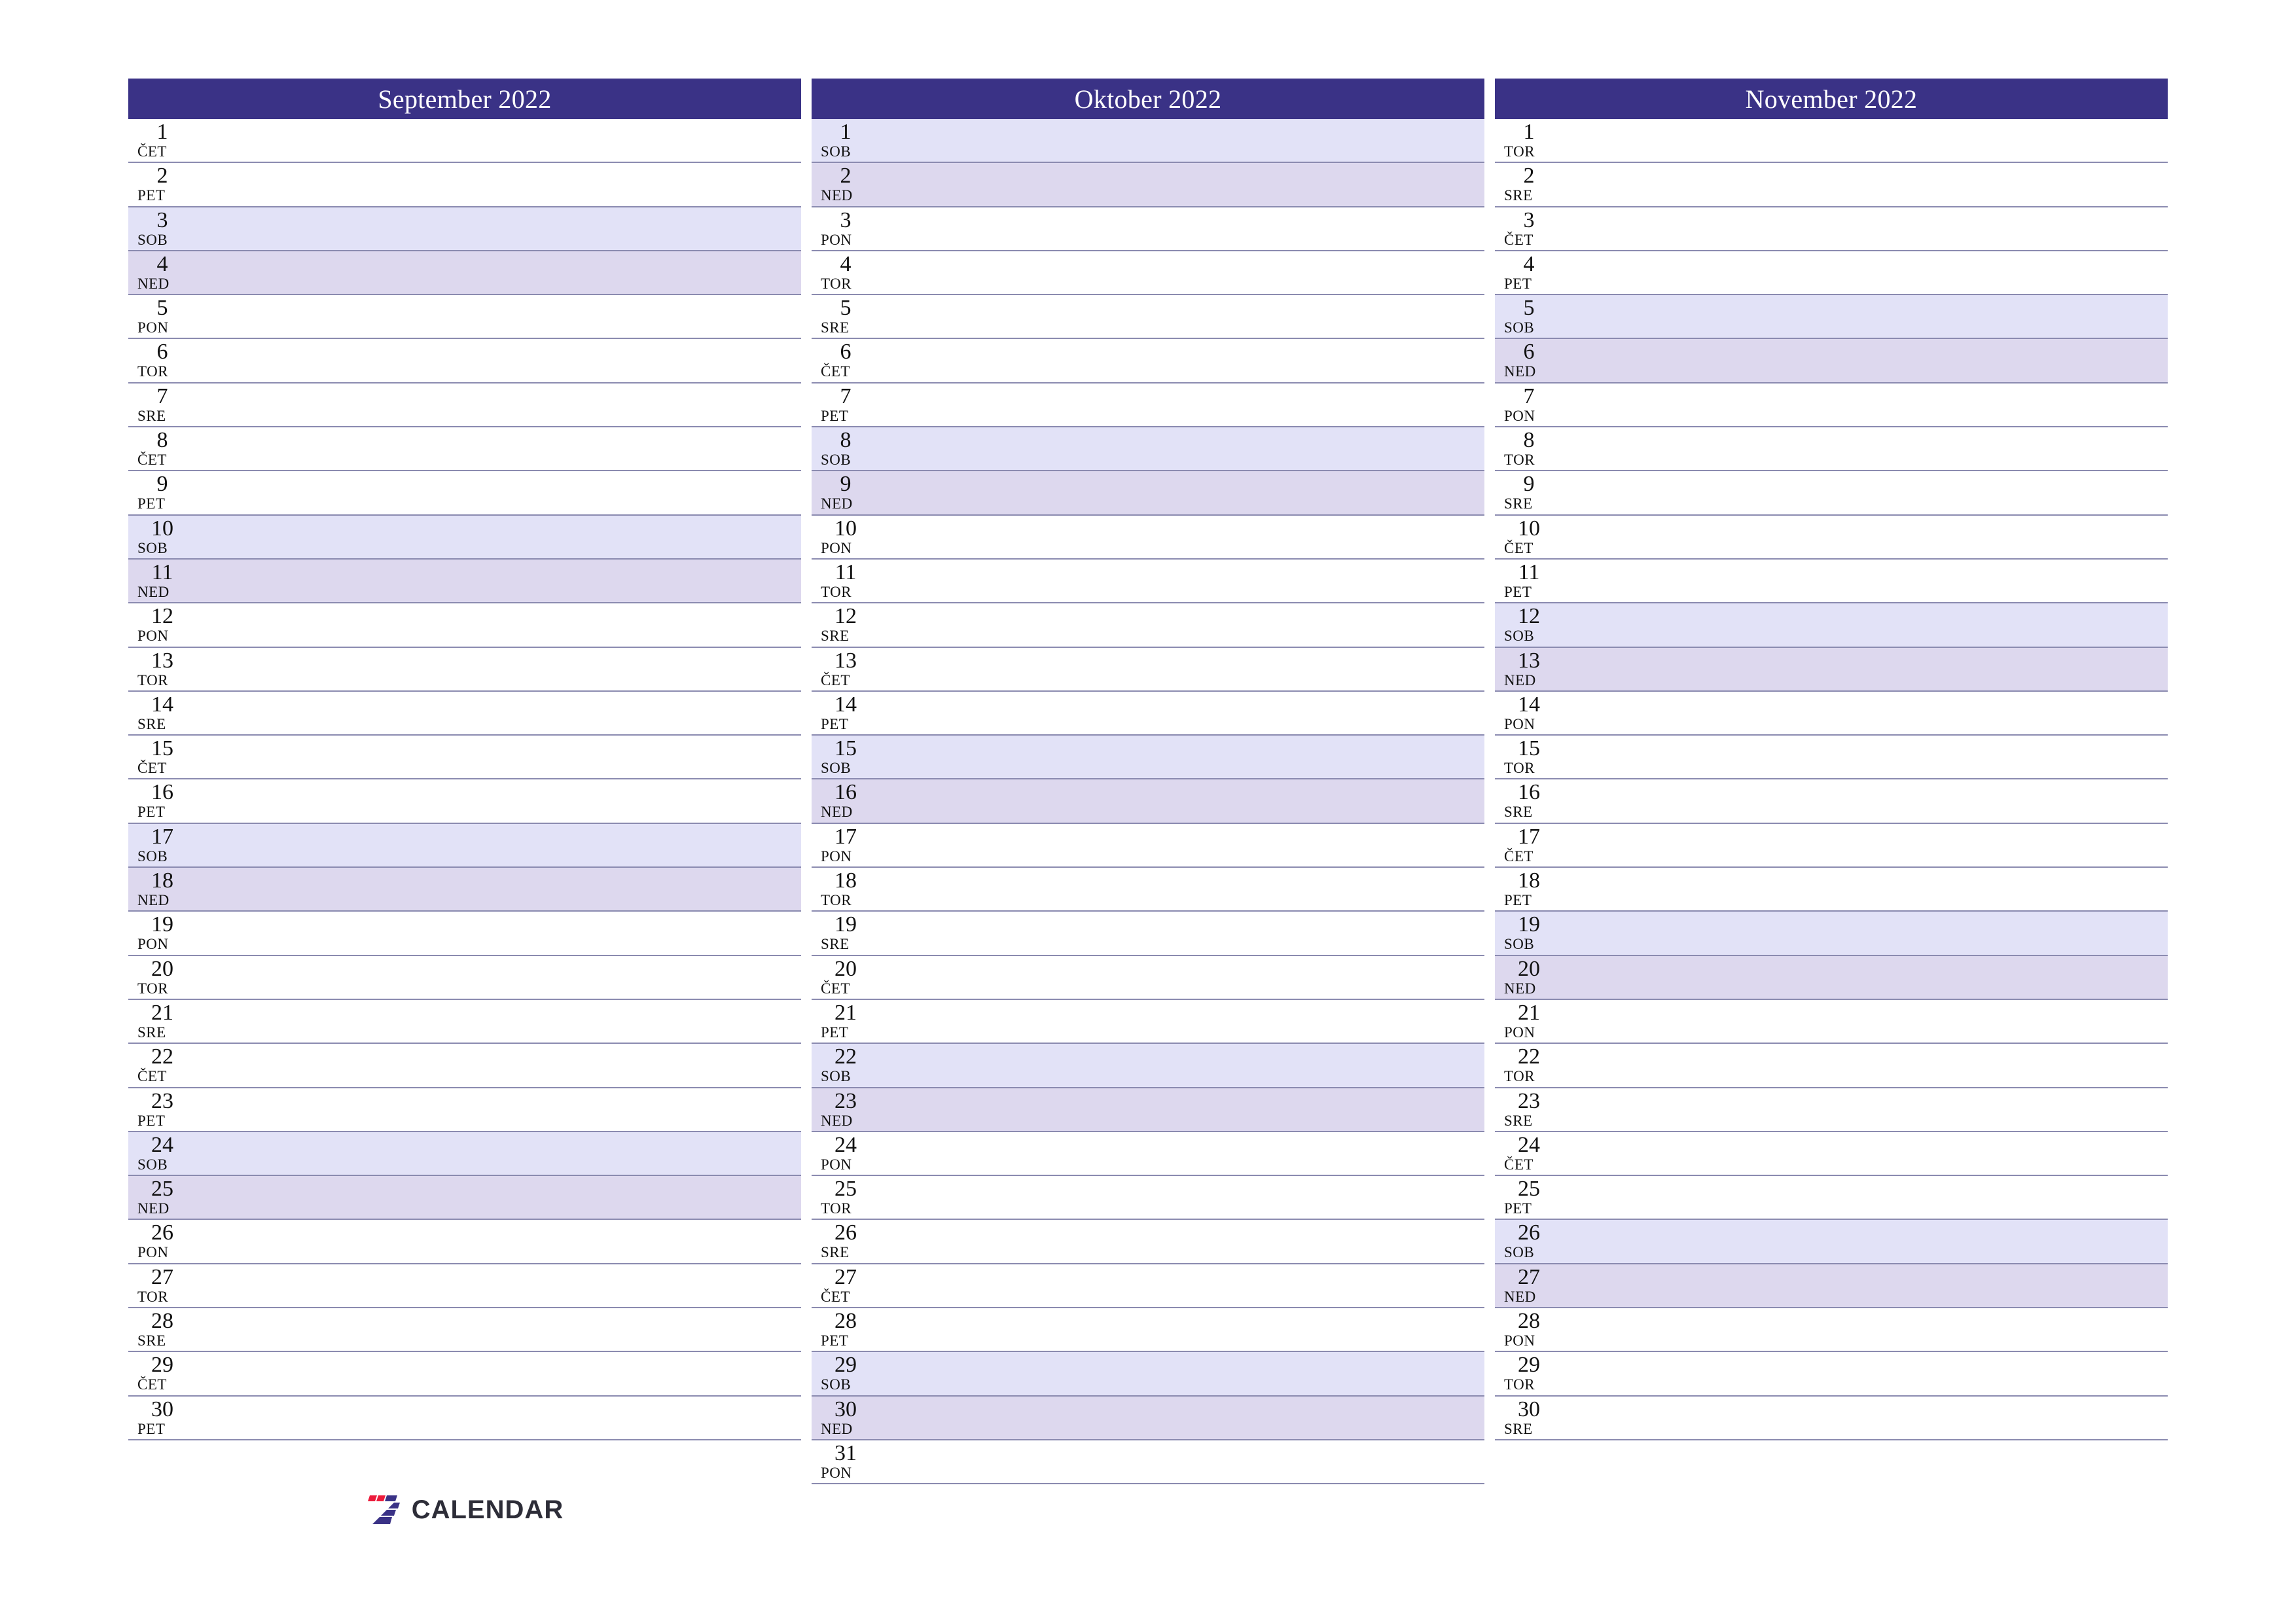 Image resolution: width=2296 pixels, height=1623 pixels. Describe the element at coordinates (1831, 845) in the screenshot. I see `day-row: 17 ČET` at that location.